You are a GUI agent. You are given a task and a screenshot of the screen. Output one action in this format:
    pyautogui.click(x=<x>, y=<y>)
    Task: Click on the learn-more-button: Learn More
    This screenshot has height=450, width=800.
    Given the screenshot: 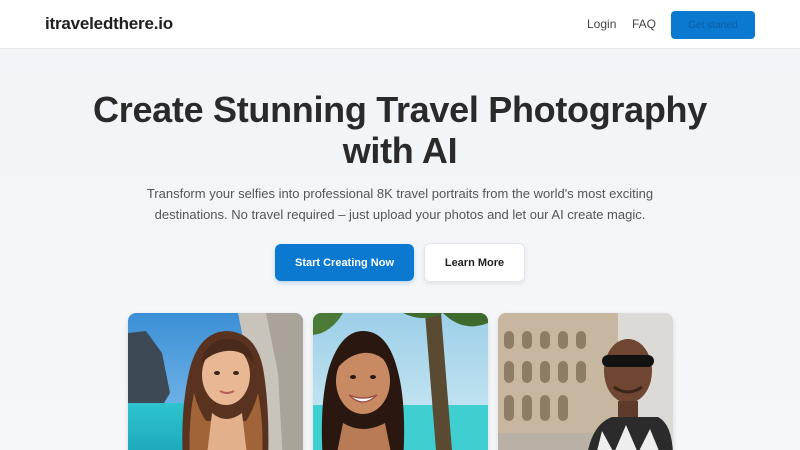 What is the action you would take?
    pyautogui.click(x=474, y=262)
    